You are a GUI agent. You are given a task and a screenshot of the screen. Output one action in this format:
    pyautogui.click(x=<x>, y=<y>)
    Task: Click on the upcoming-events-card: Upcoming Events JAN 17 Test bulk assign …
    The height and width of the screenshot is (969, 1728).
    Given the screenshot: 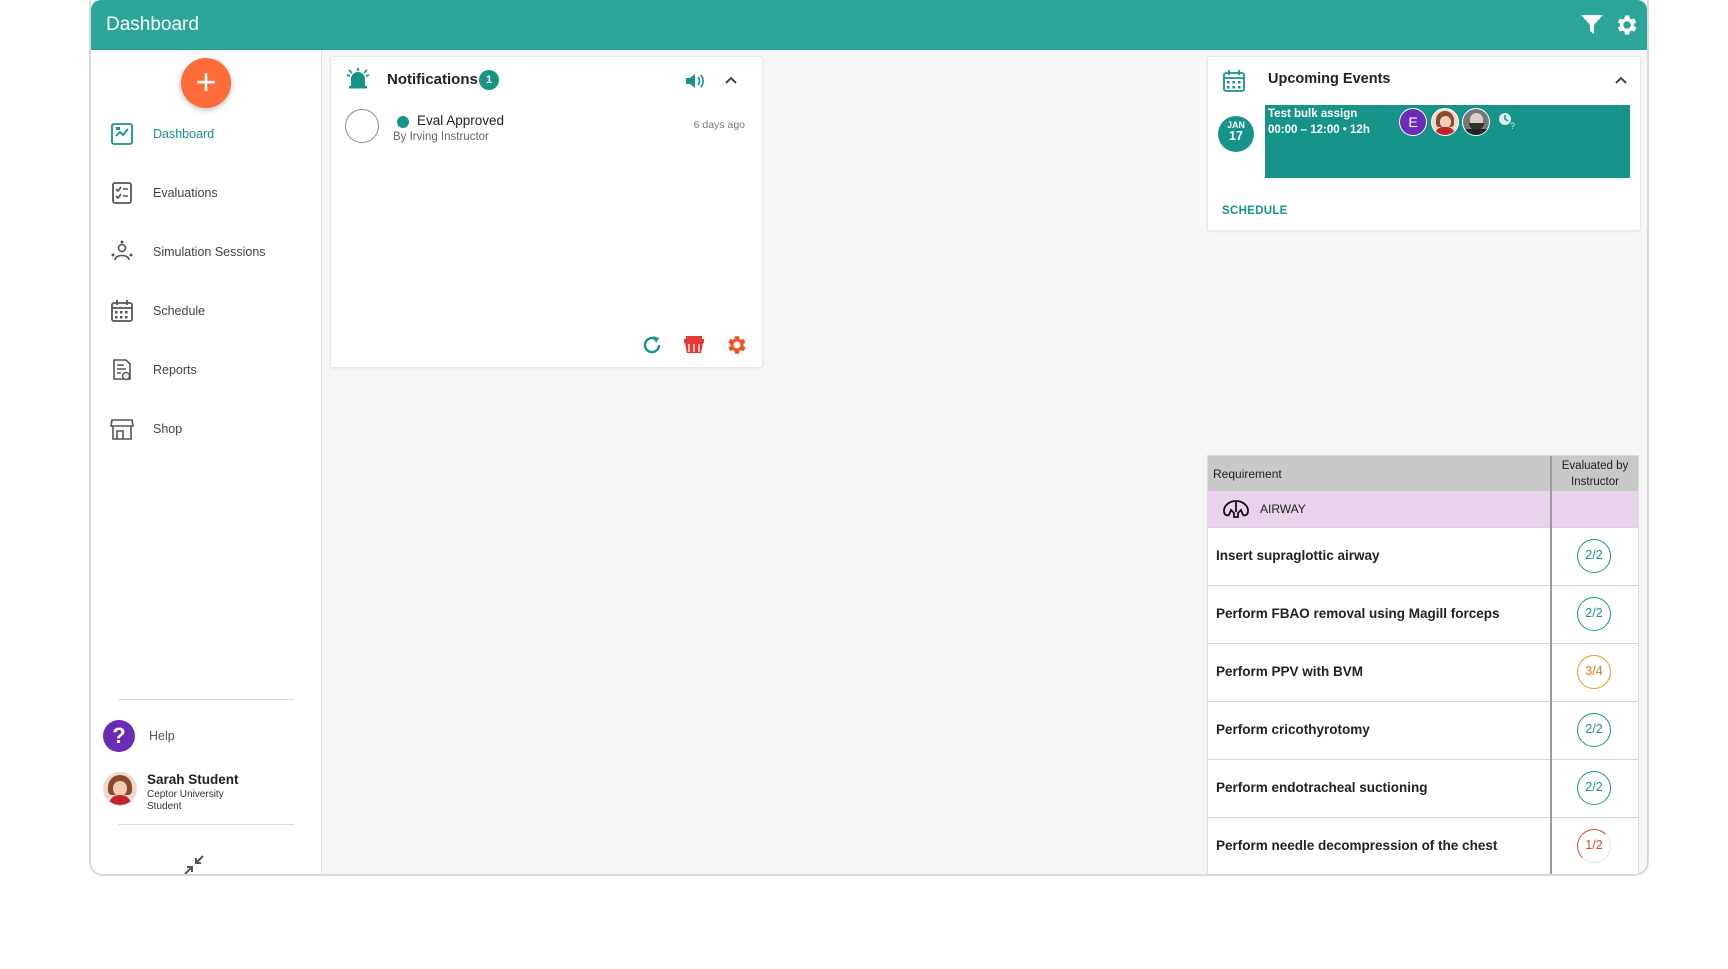 What is the action you would take?
    pyautogui.click(x=1424, y=143)
    